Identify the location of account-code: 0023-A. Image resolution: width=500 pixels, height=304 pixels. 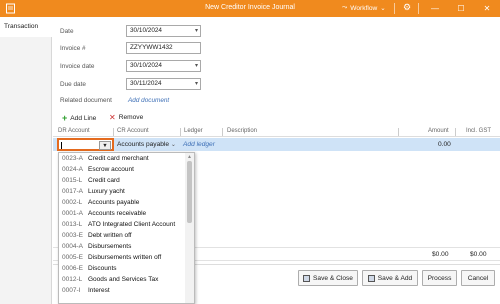
(72, 158).